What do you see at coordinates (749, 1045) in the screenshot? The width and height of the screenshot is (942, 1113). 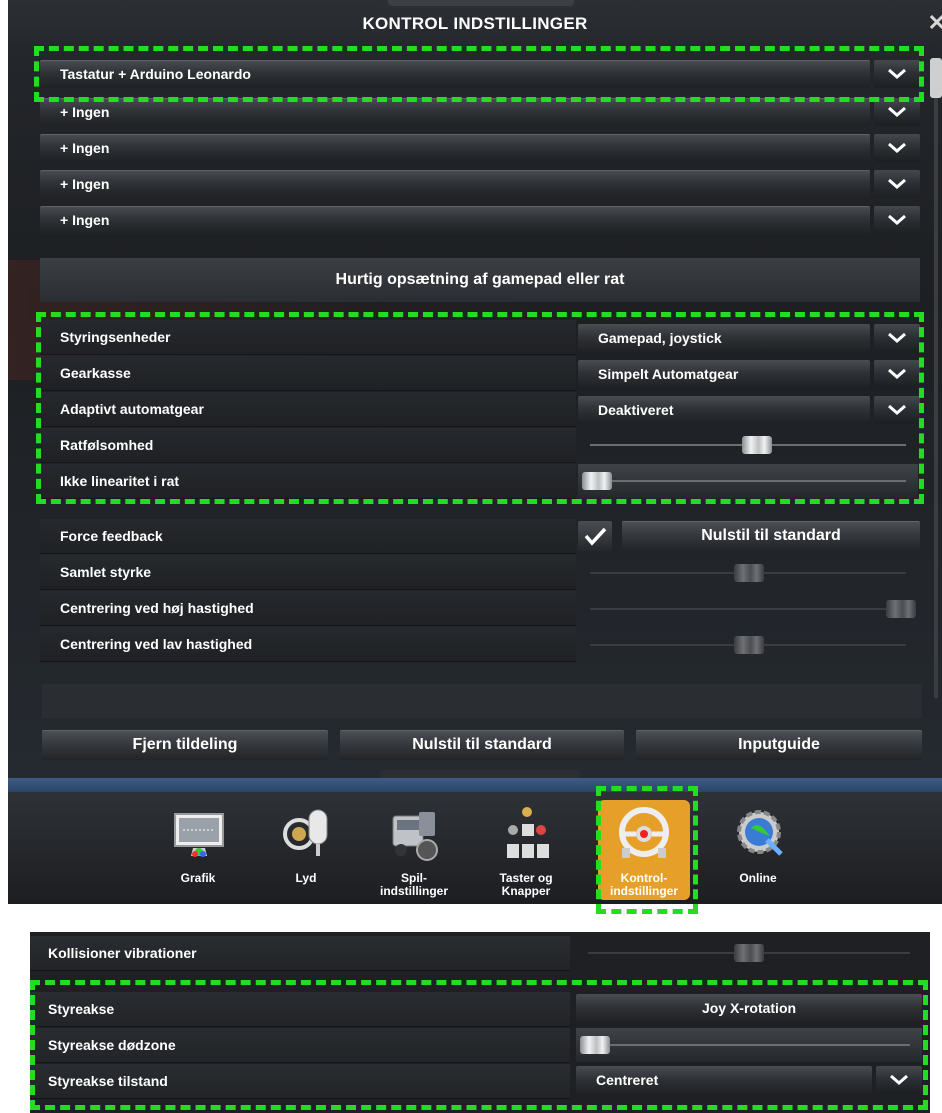 I see `steering-deadzone-slider` at bounding box center [749, 1045].